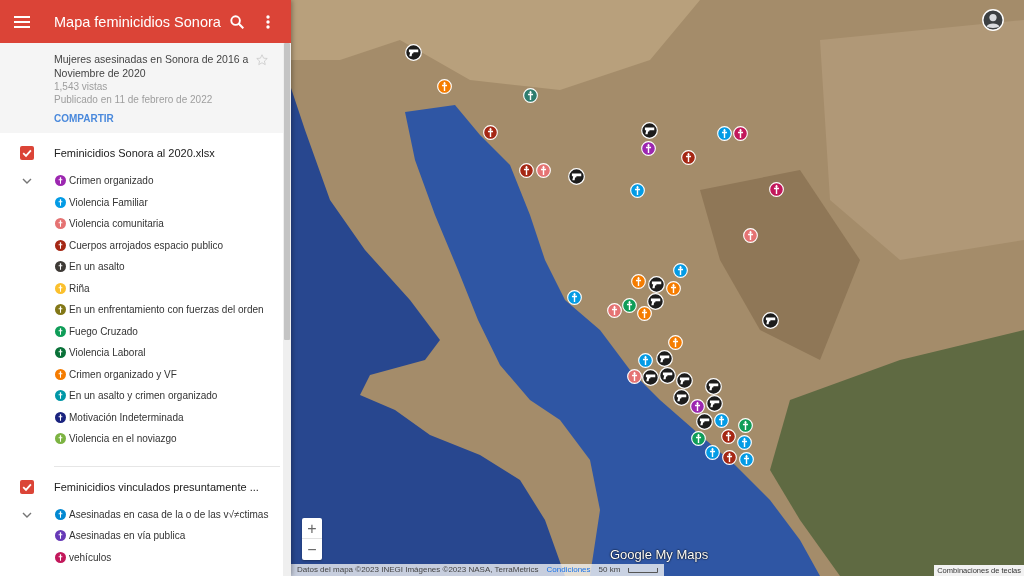  What do you see at coordinates (152, 66) in the screenshot?
I see `map-description: Mujeres asesinadas en Sonora de 2016 a Noviembre de 2020` at bounding box center [152, 66].